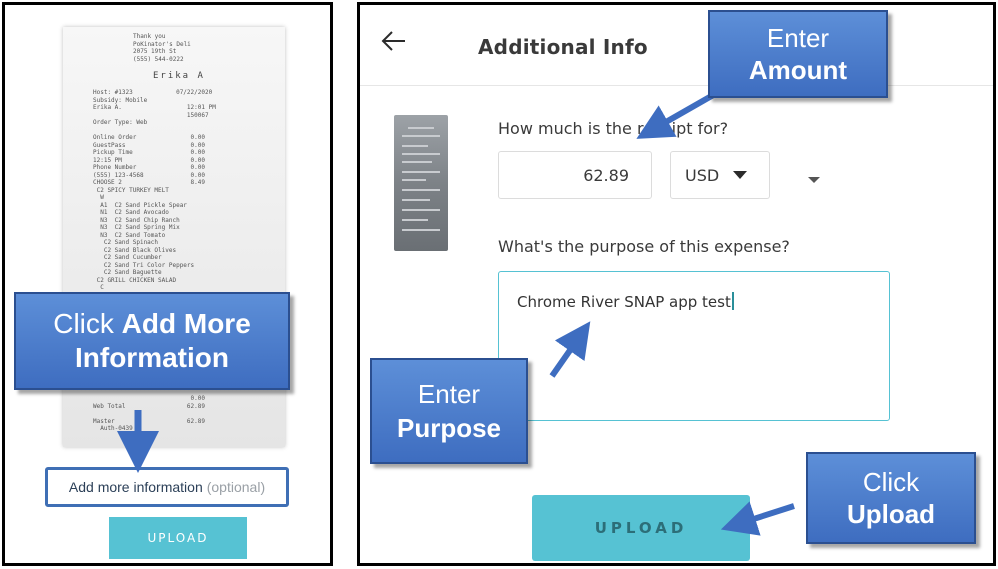 The image size is (998, 569). I want to click on callout-amount-line1: Enter, so click(798, 38).